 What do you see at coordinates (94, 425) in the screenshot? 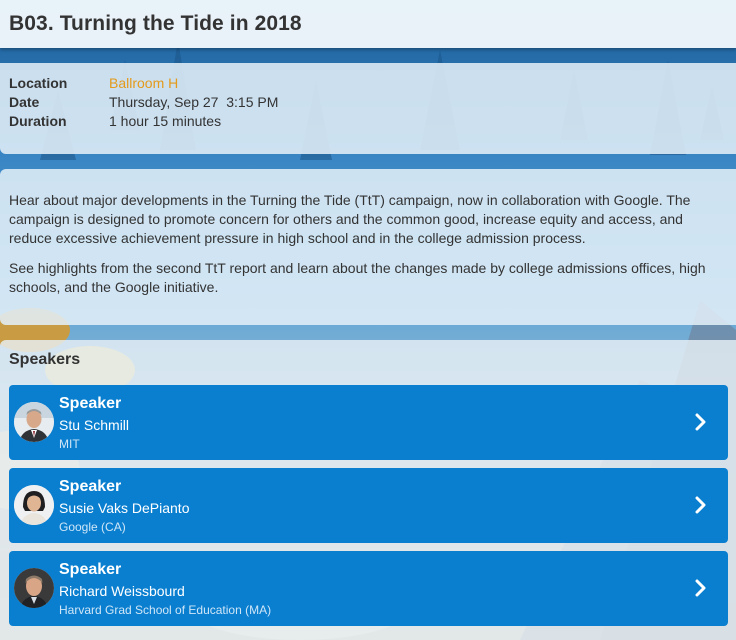
I see `speaker-name: Stu Schmill` at bounding box center [94, 425].